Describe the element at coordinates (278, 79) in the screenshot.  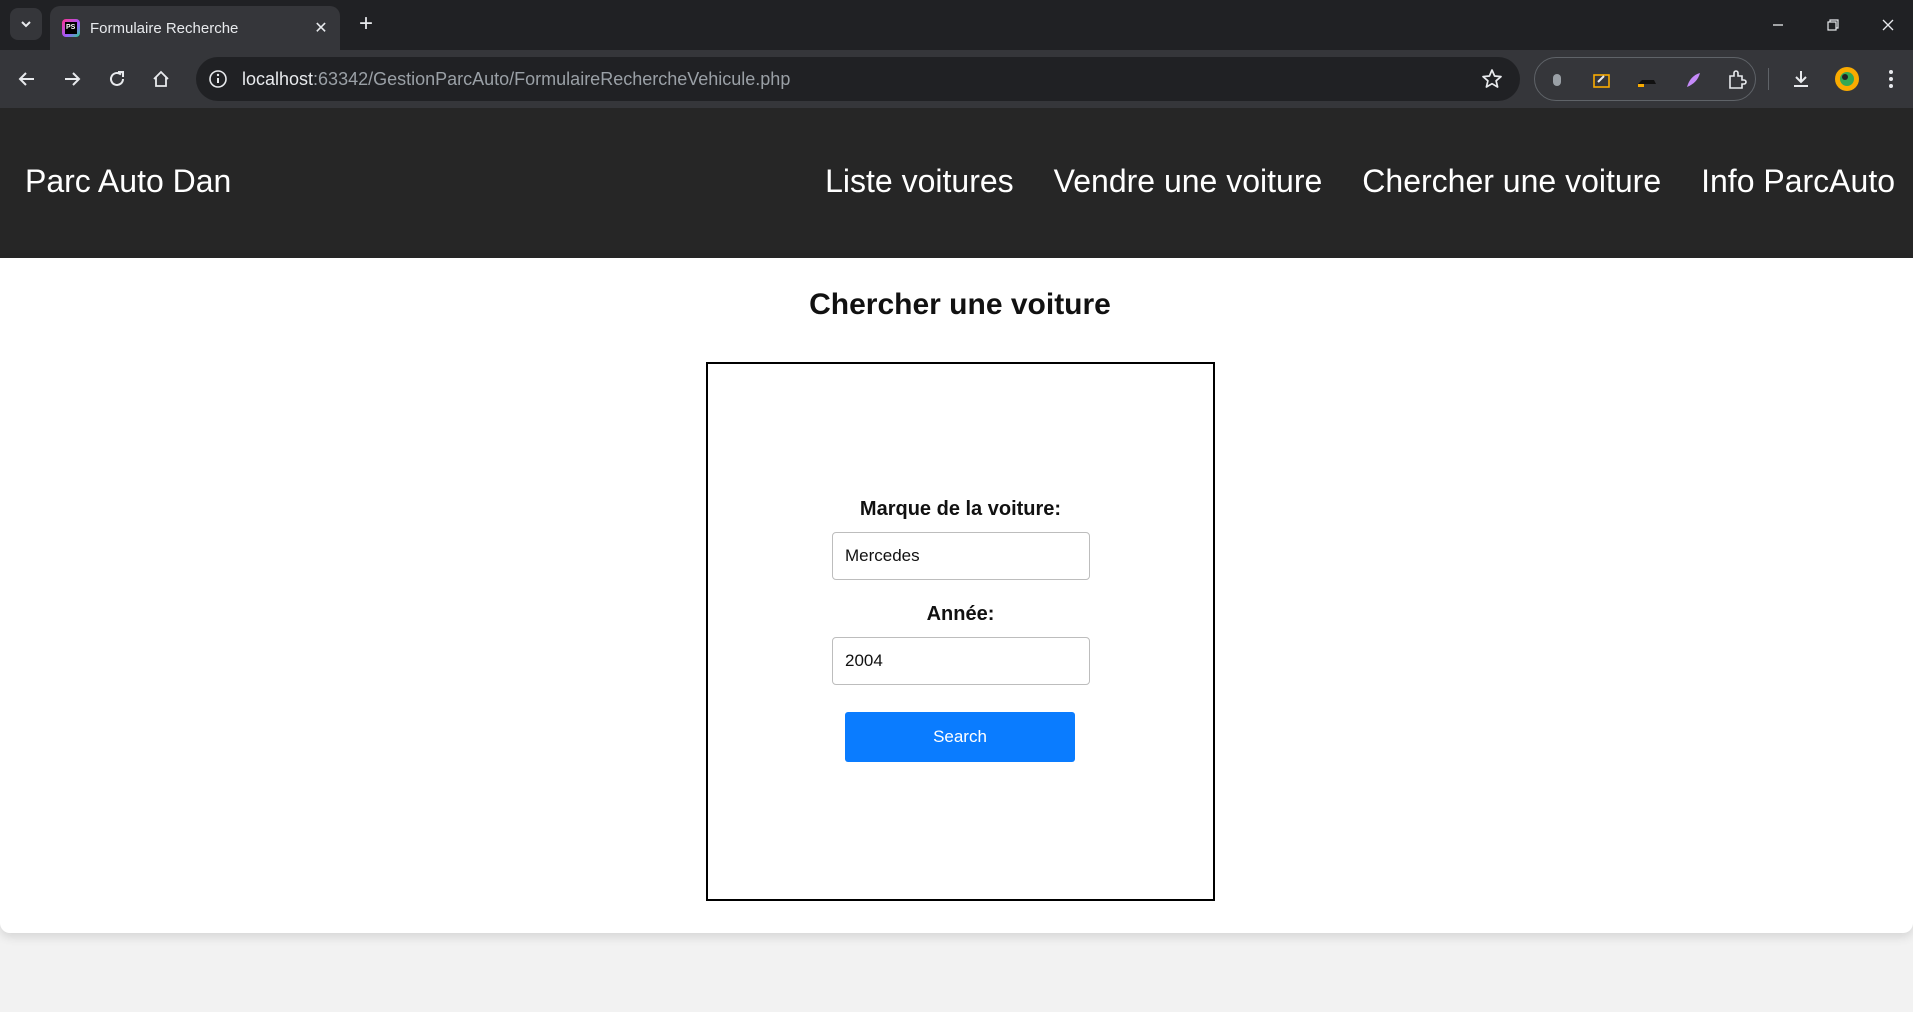
I see `url-host: localhost` at that location.